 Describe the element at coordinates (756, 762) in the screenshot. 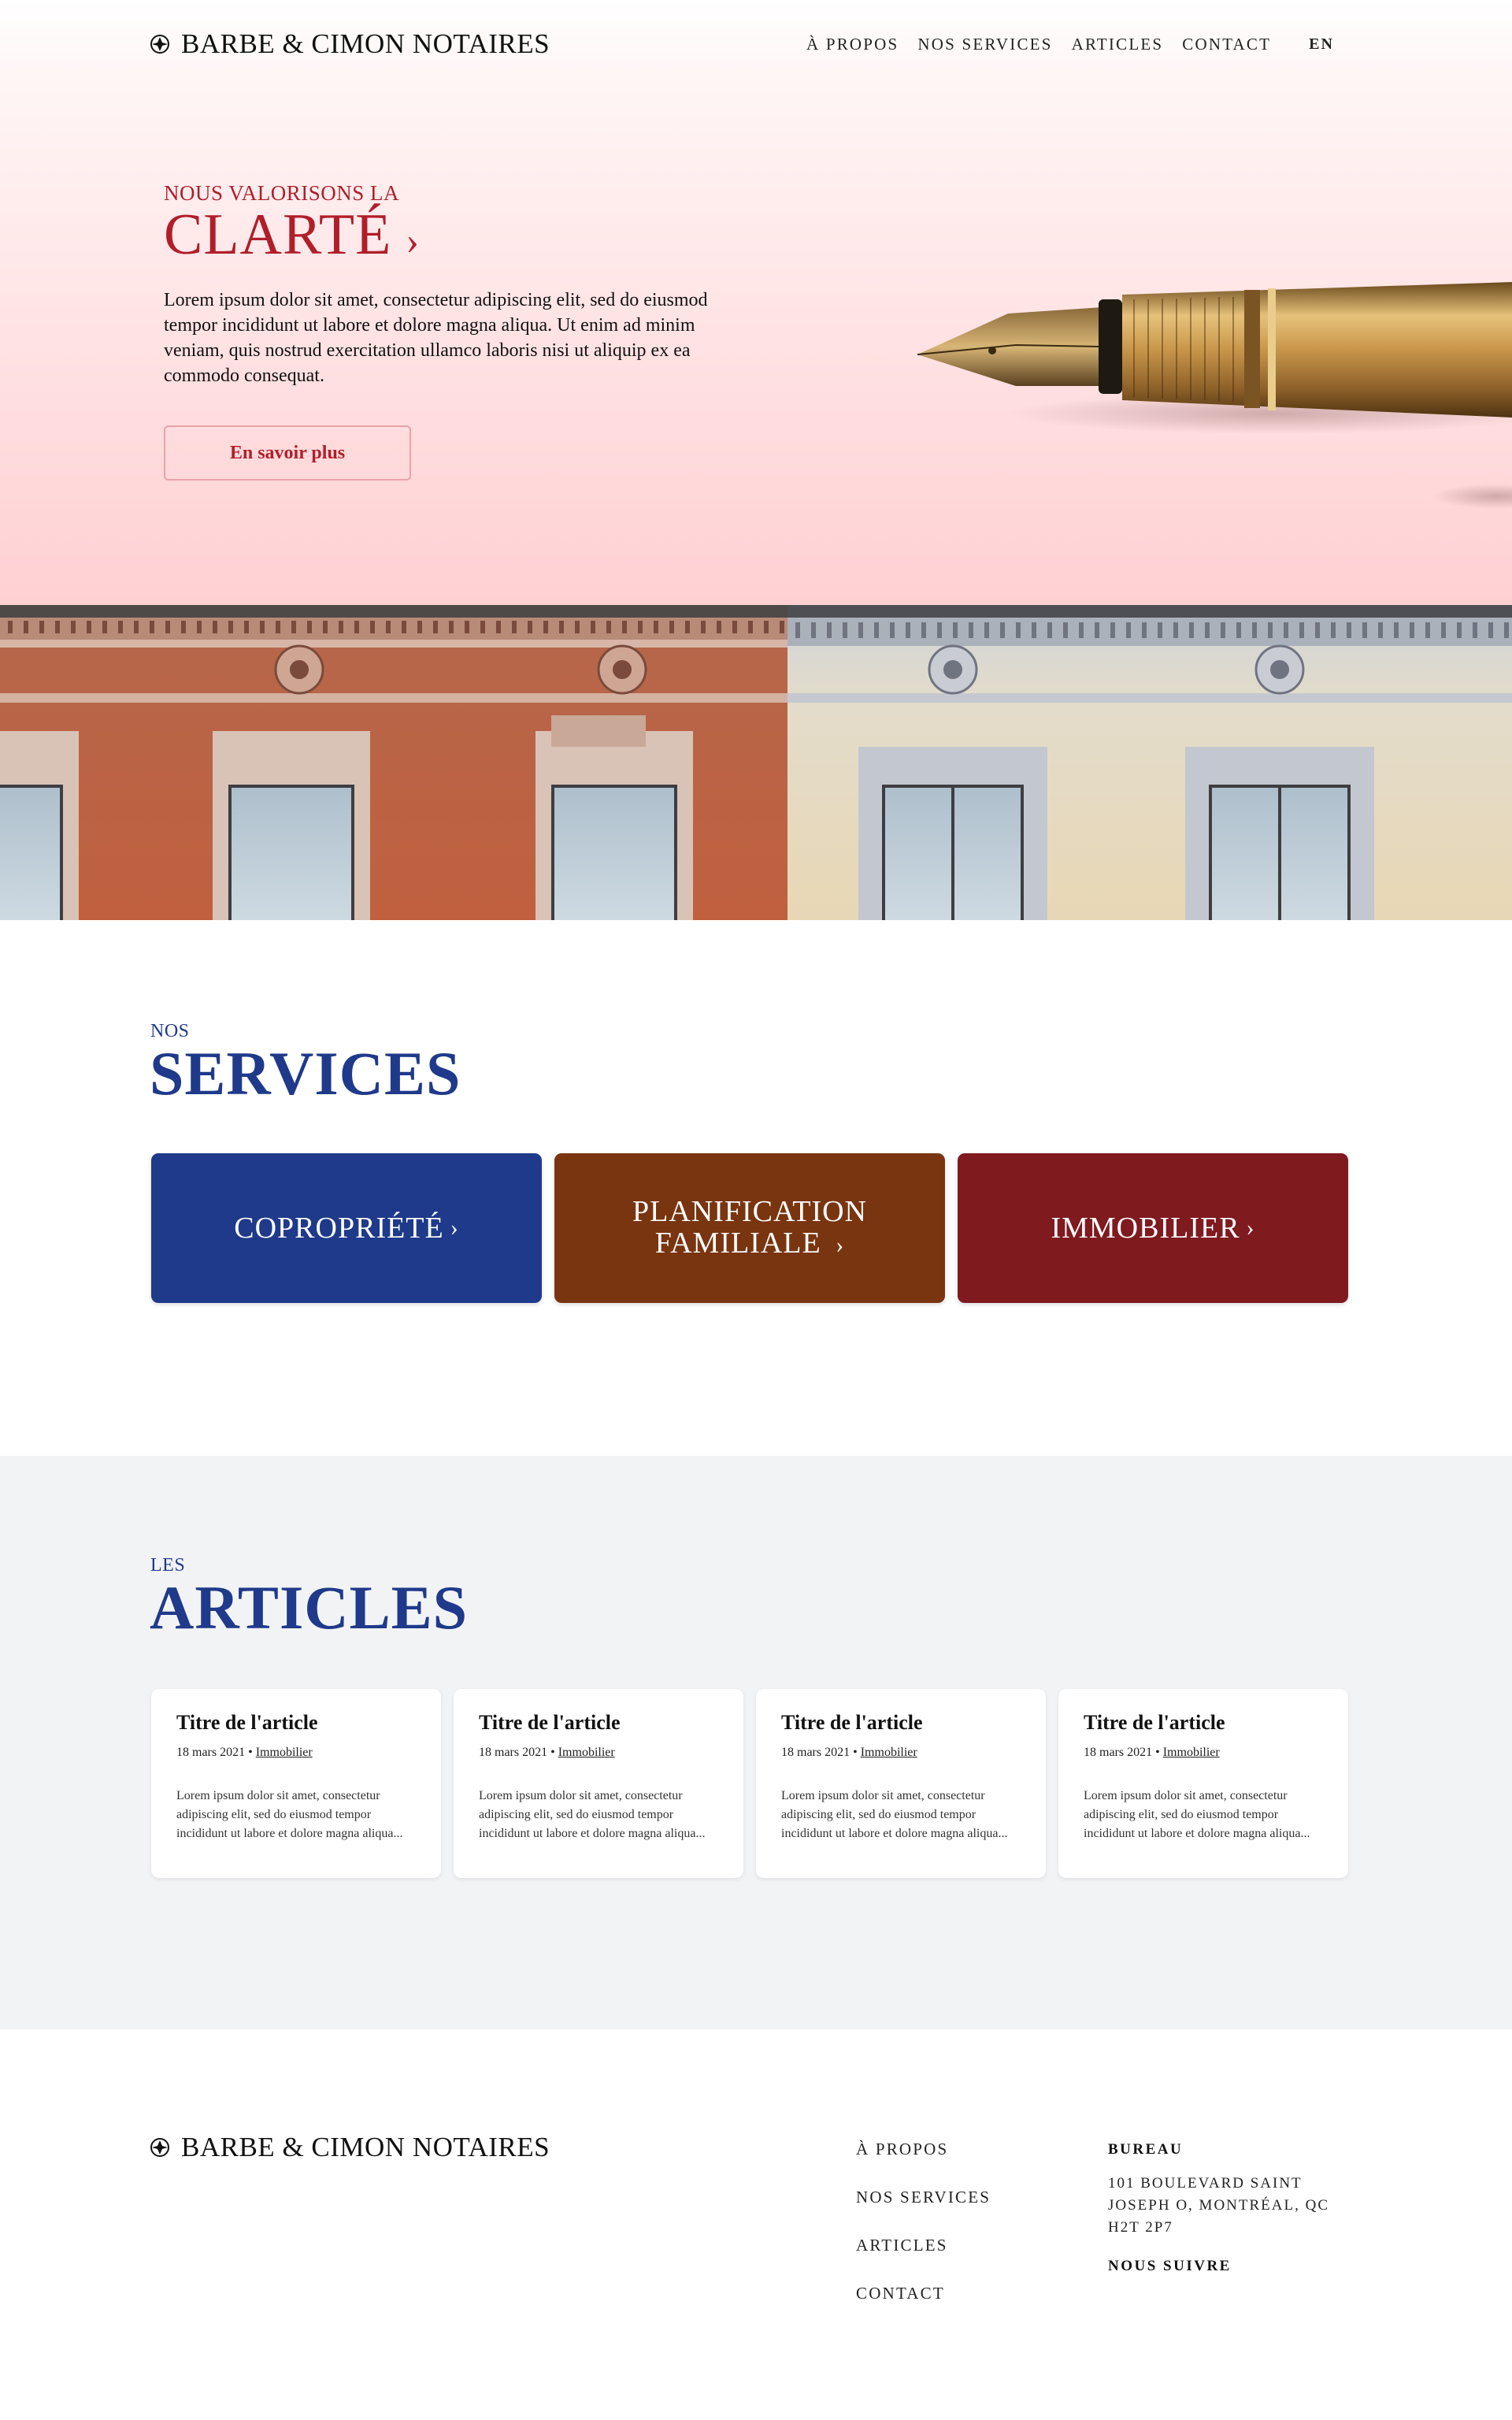

I see `building-facade-image` at that location.